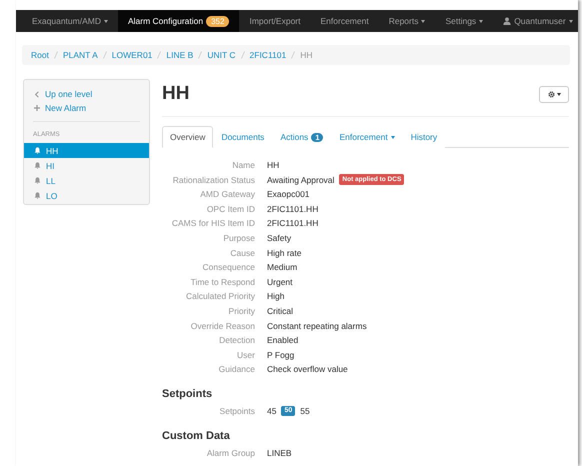 The width and height of the screenshot is (582, 466). I want to click on user-menu: Quantumuser, so click(535, 21).